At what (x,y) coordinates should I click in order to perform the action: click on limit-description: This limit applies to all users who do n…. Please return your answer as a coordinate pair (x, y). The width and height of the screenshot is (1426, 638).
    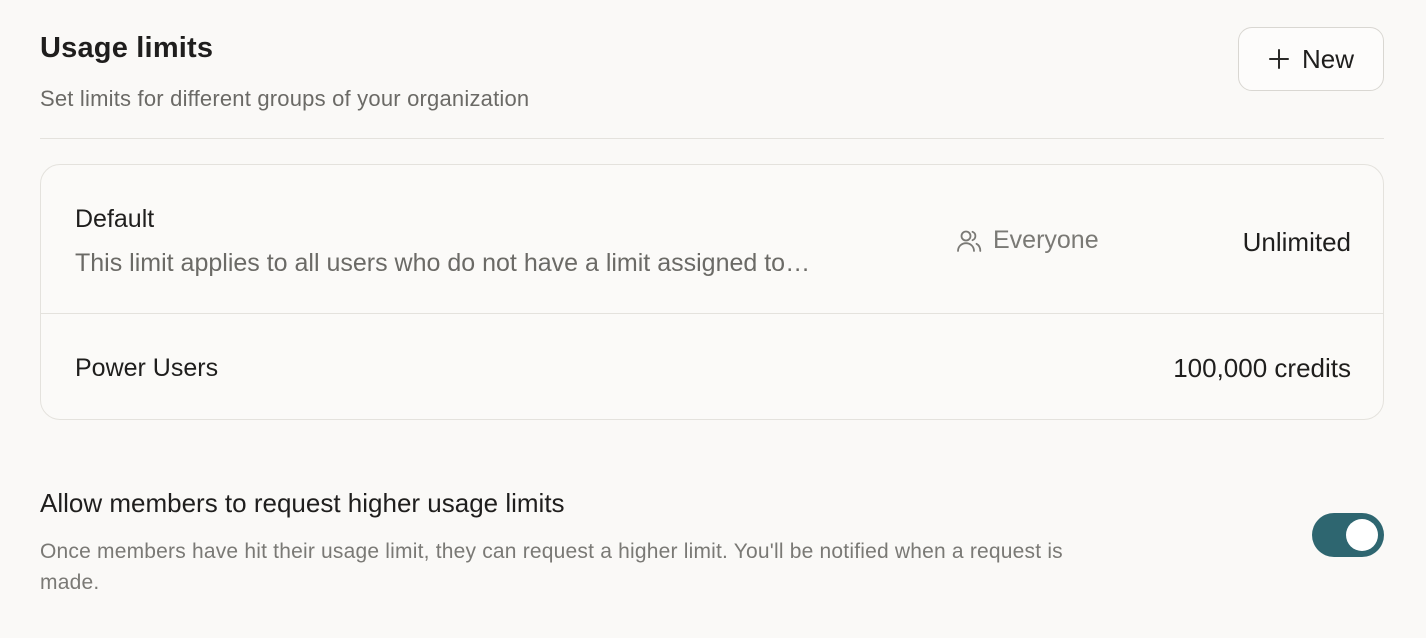
    Looking at the image, I should click on (443, 263).